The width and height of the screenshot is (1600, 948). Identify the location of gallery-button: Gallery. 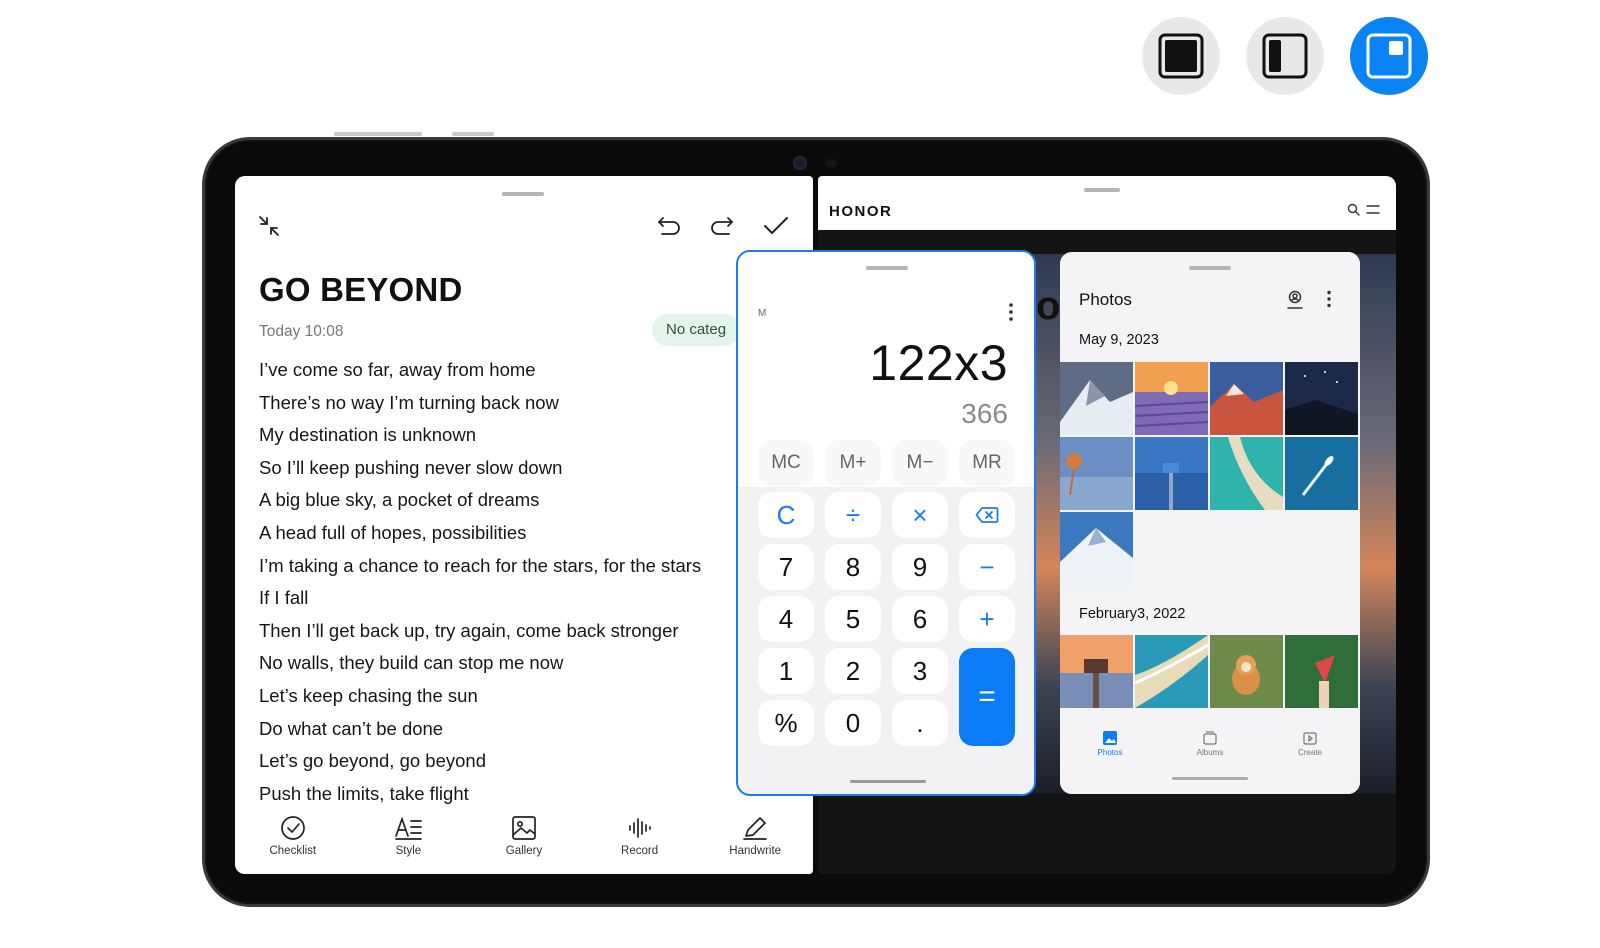
(524, 843).